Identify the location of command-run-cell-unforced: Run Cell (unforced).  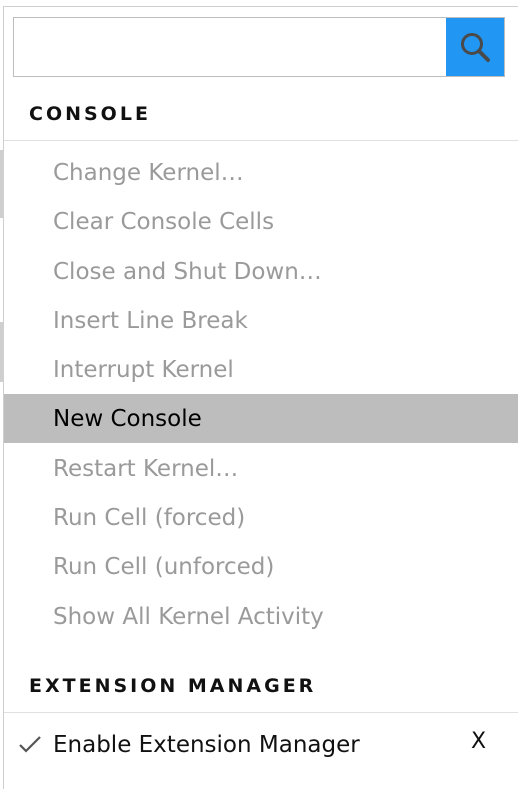
(261, 566).